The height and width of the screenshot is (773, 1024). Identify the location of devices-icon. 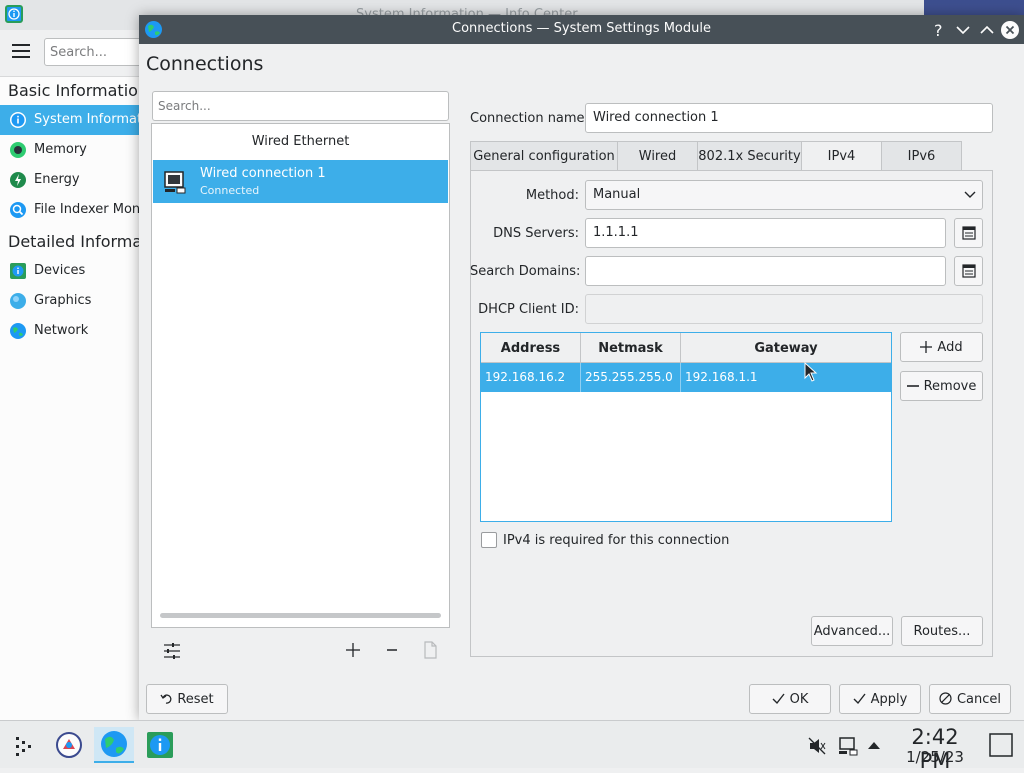
(18, 271).